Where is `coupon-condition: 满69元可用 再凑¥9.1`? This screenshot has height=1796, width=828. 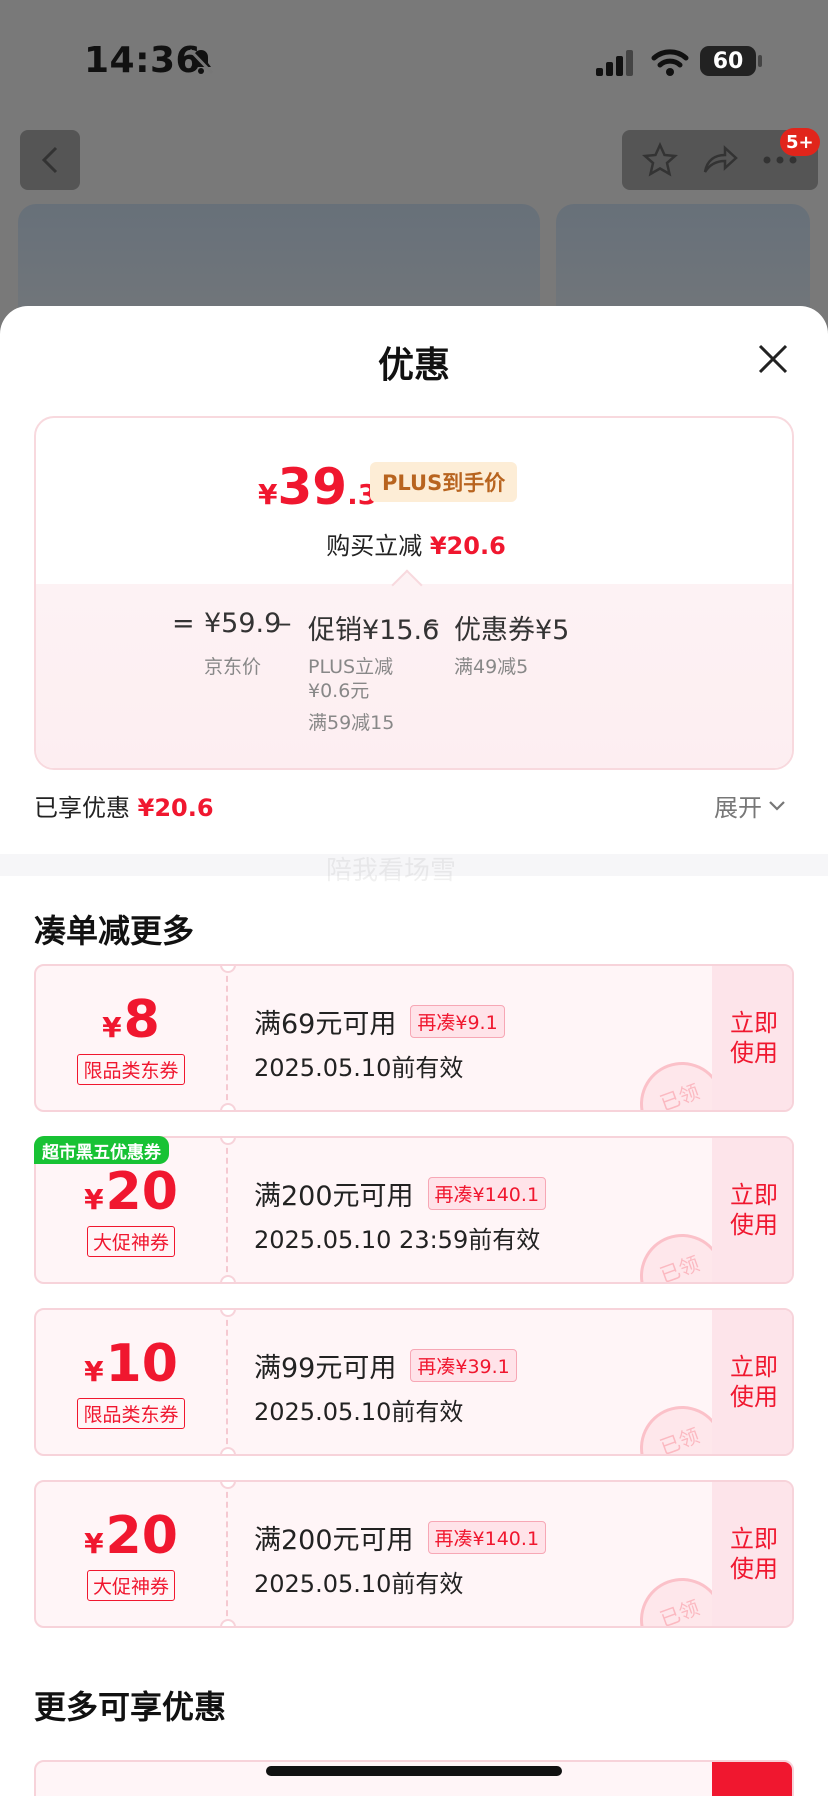
coupon-condition: 满69元可用 再凑¥9.1 is located at coordinates (379, 1021).